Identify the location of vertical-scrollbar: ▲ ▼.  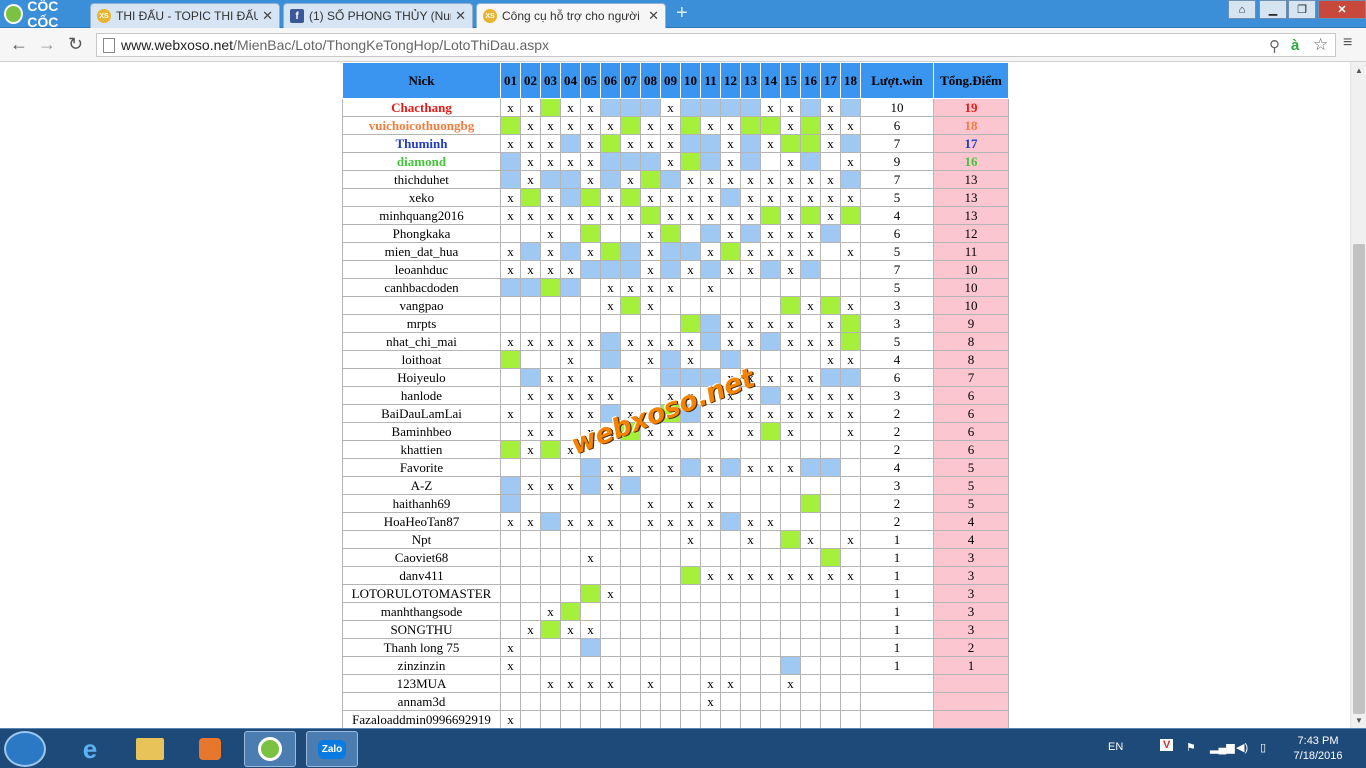
(1358, 395).